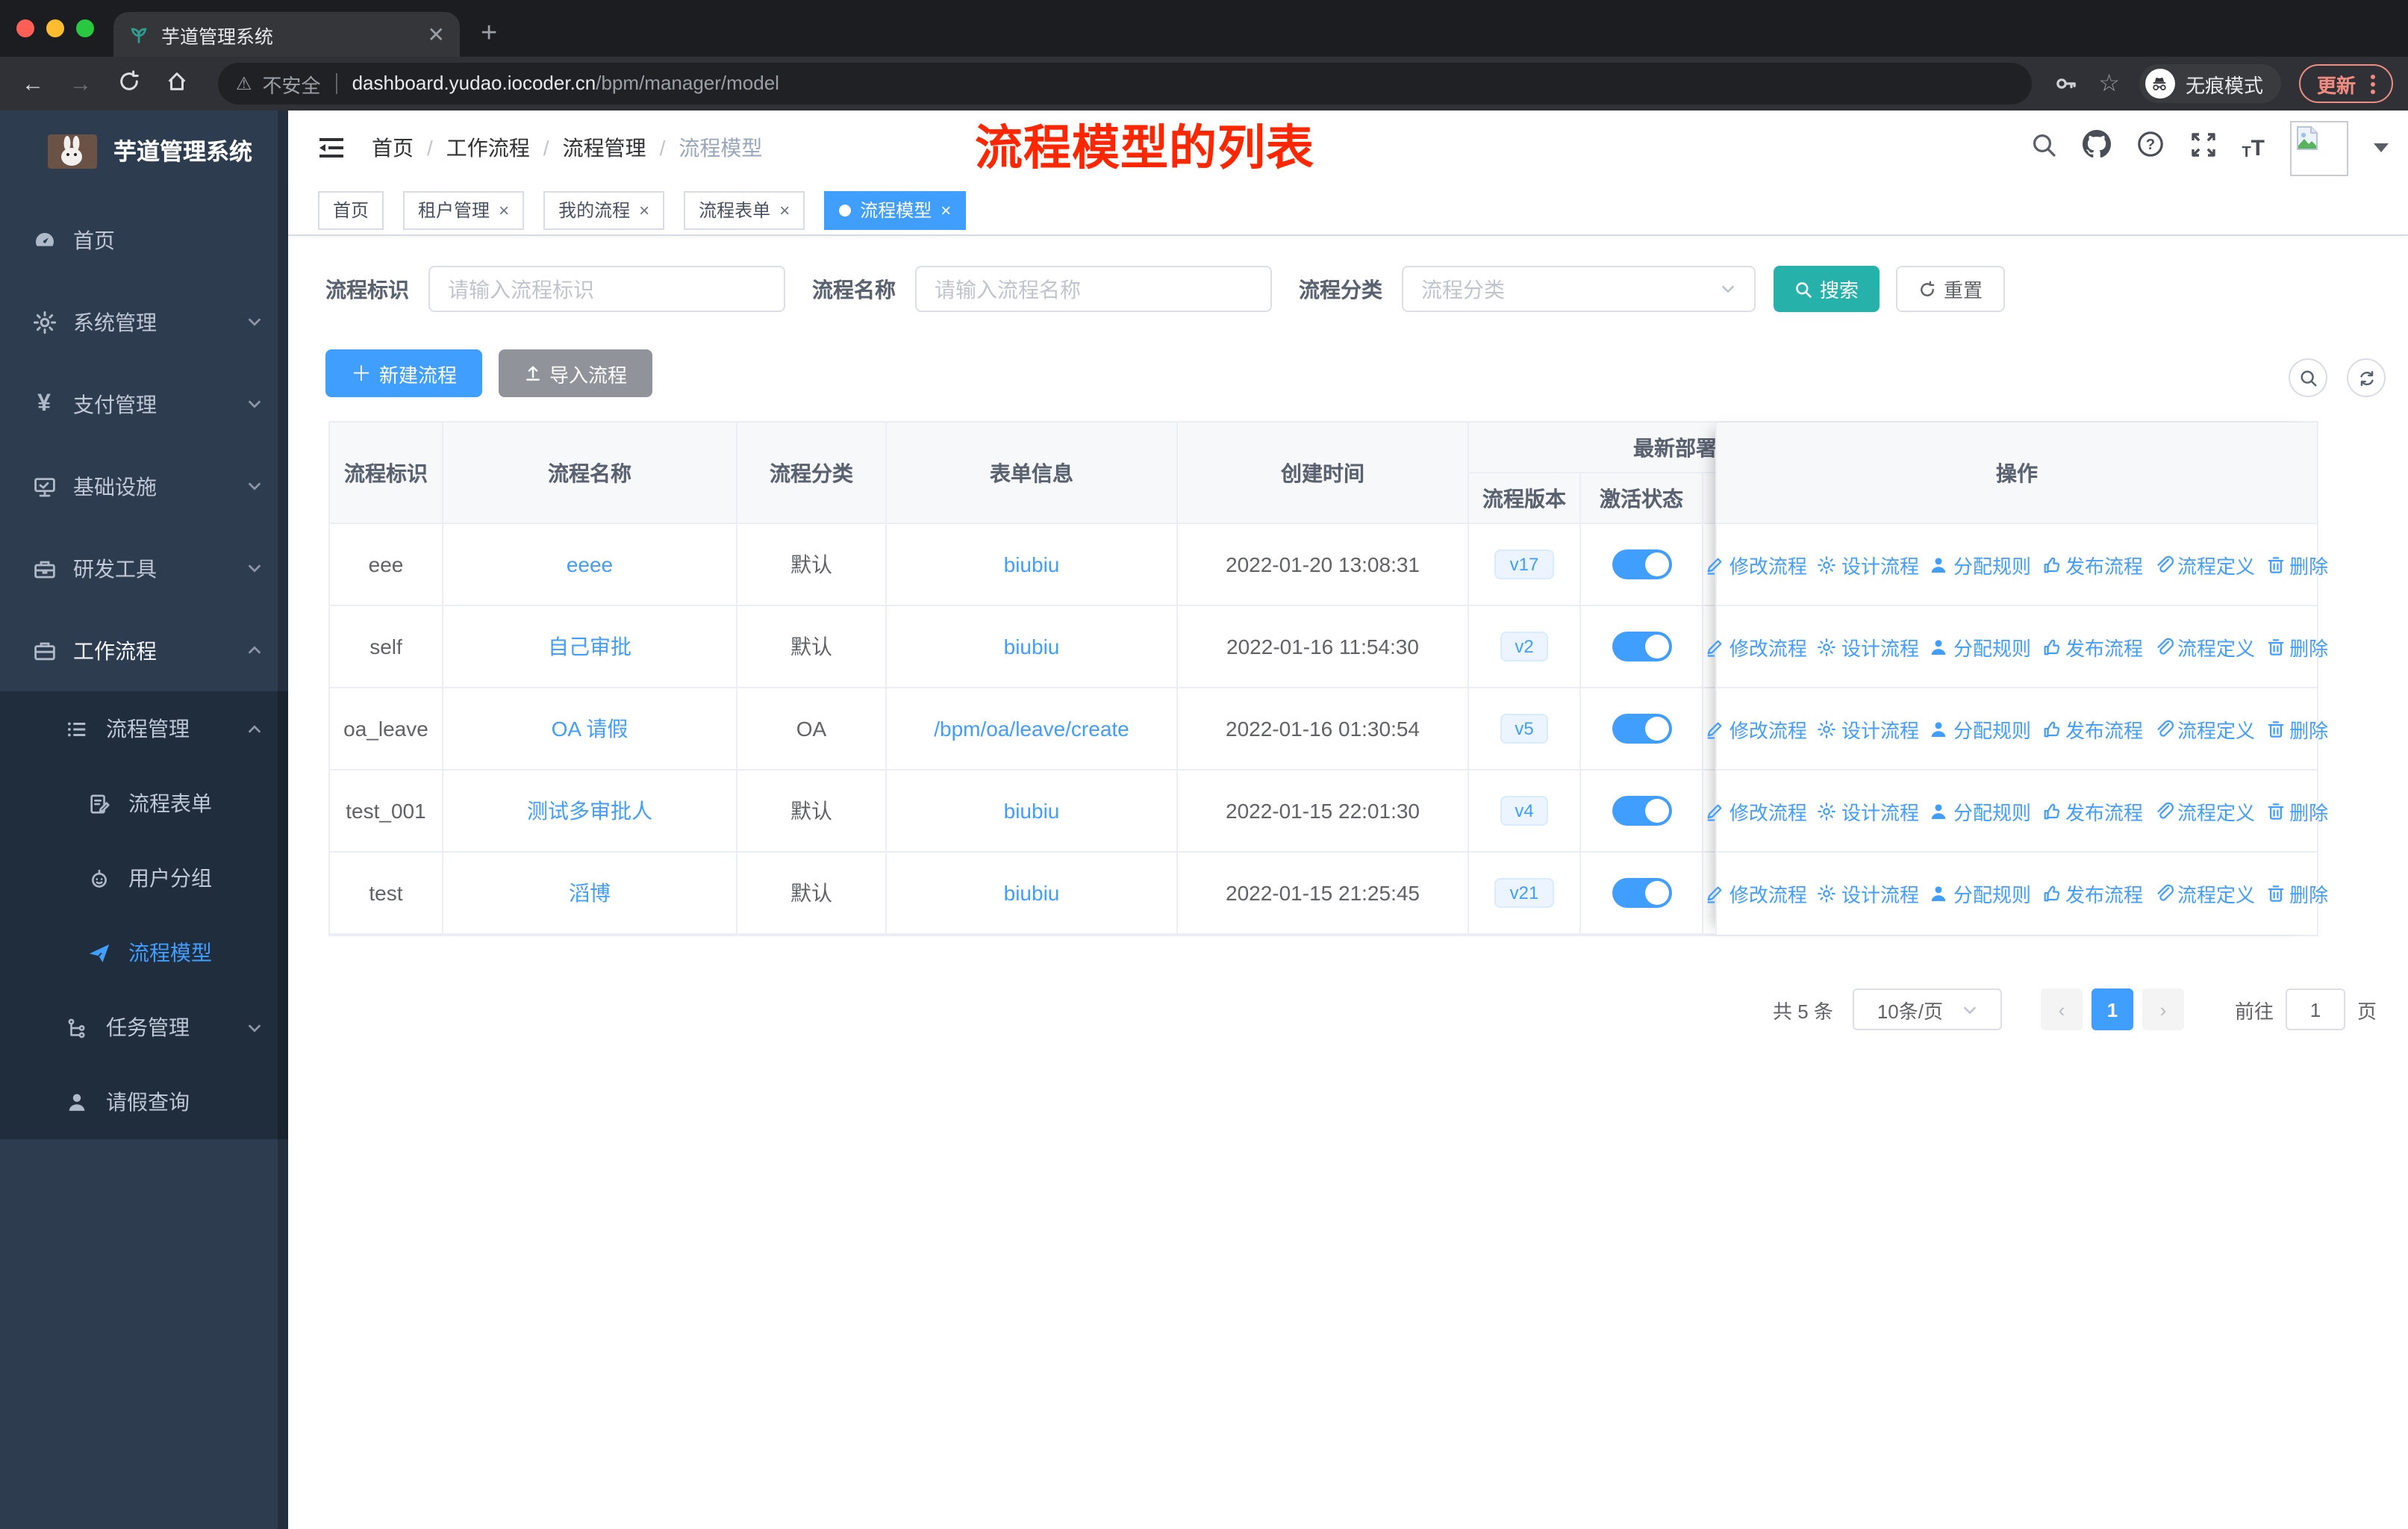  What do you see at coordinates (464, 209) in the screenshot?
I see `tag-tenant: 租户管理 ×` at bounding box center [464, 209].